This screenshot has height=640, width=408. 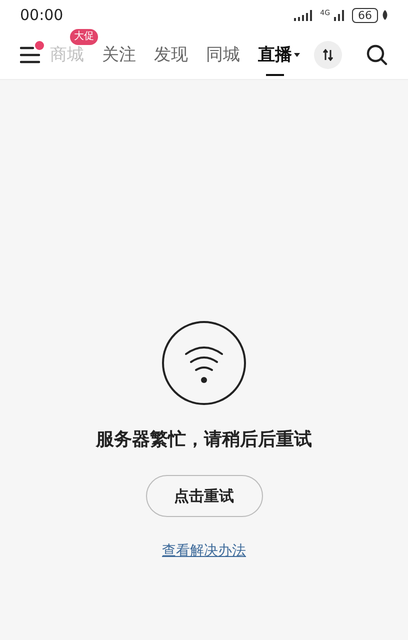 What do you see at coordinates (204, 440) in the screenshot?
I see `error-message: 服务器繁忙，请稍后后重试` at bounding box center [204, 440].